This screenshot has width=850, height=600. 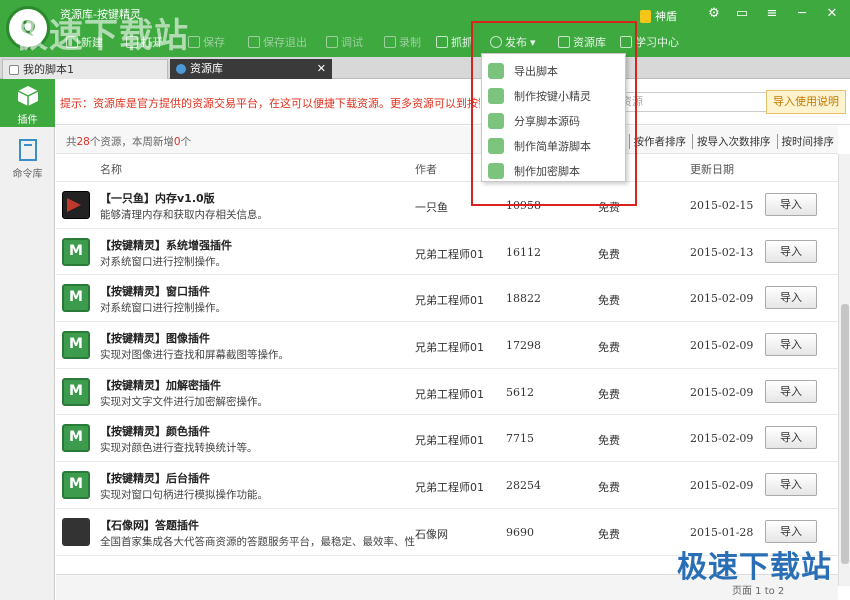 I want to click on close-icon: ✕, so click(x=832, y=14).